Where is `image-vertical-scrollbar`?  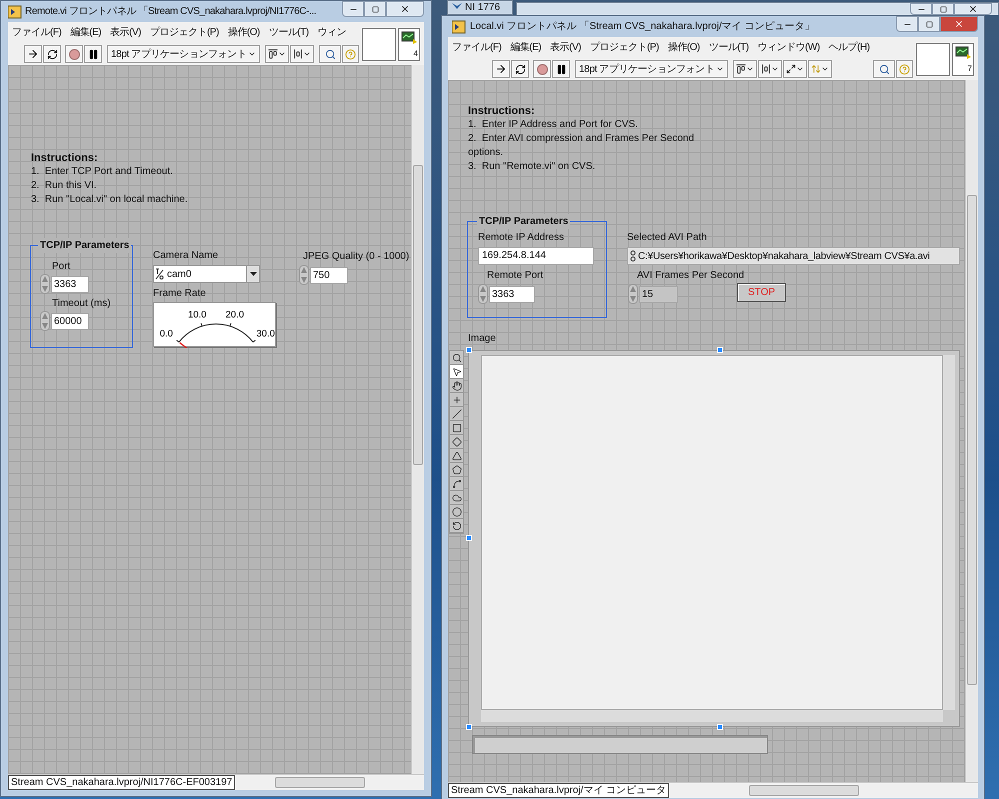 image-vertical-scrollbar is located at coordinates (949, 532).